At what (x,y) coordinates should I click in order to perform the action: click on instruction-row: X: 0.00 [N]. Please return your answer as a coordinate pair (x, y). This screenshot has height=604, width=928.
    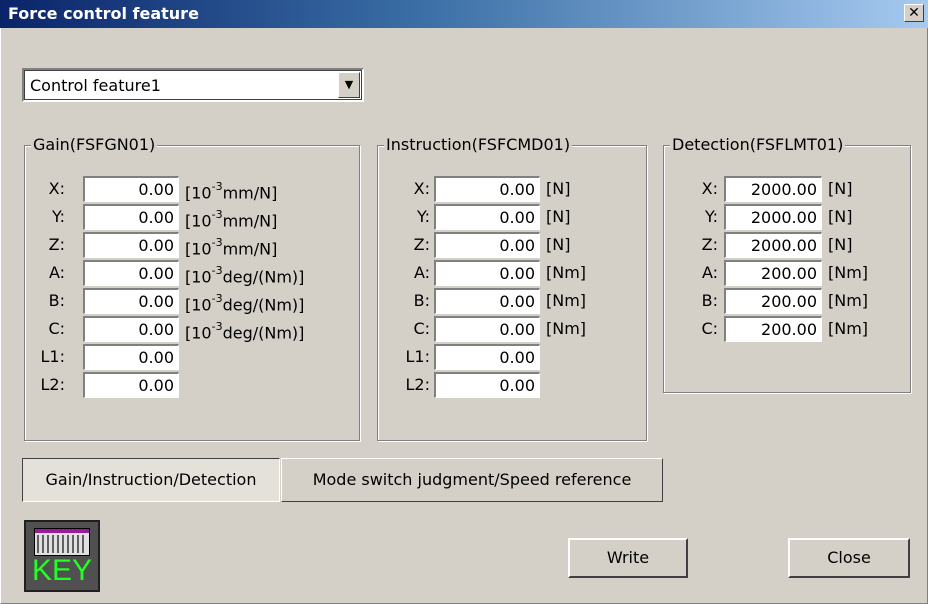
    Looking at the image, I should click on (512, 189).